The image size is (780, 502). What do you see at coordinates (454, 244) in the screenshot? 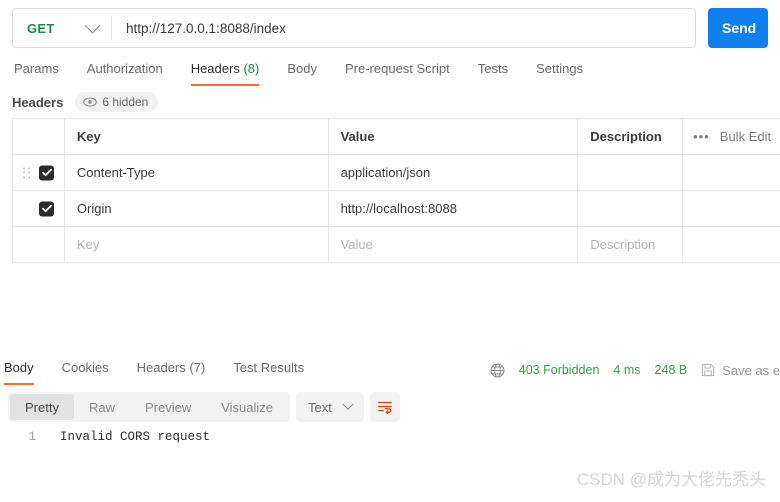
I see `new-row-value: Value` at bounding box center [454, 244].